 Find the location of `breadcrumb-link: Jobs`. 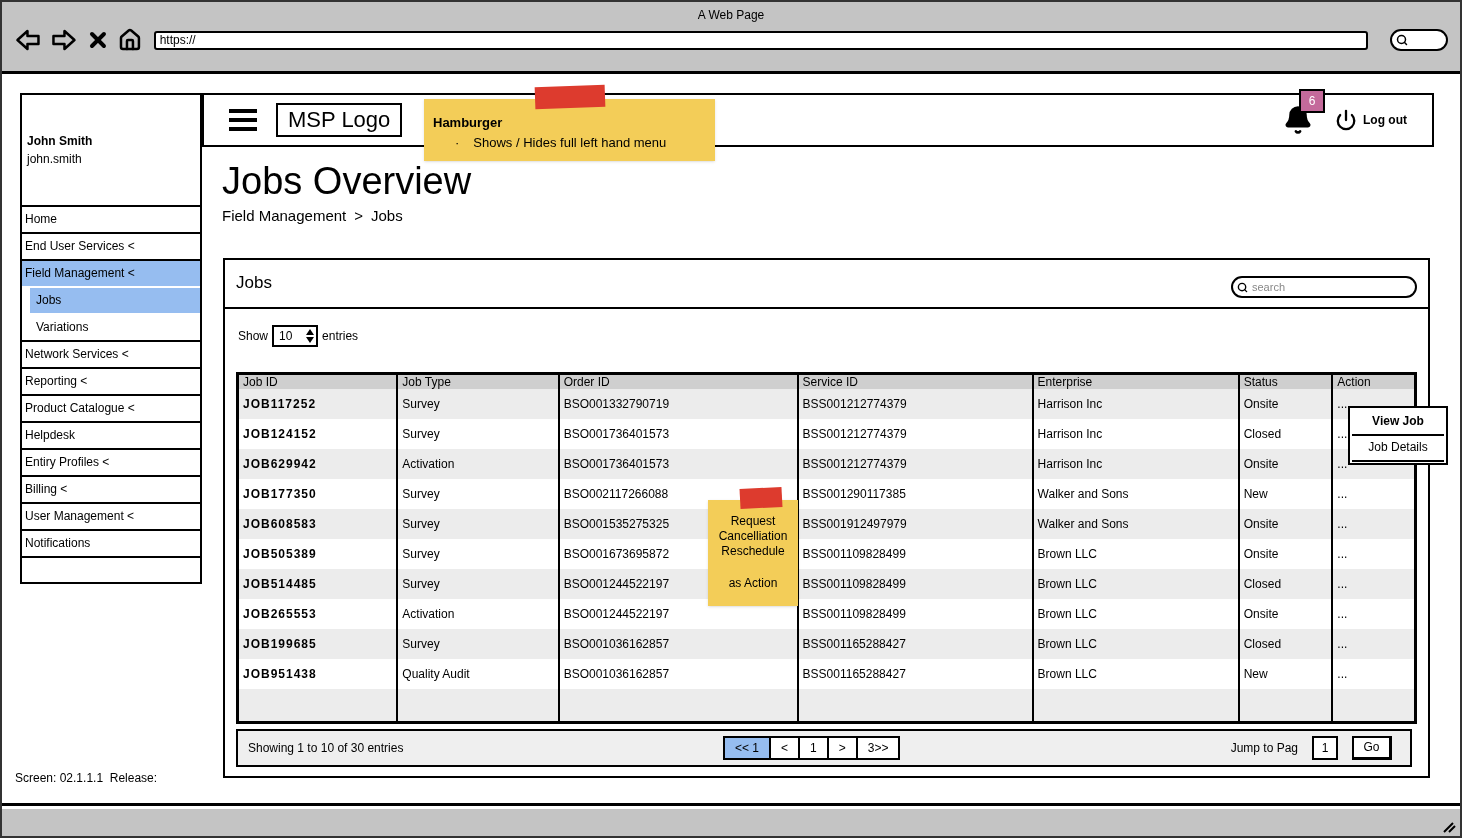

breadcrumb-link: Jobs is located at coordinates (387, 216).